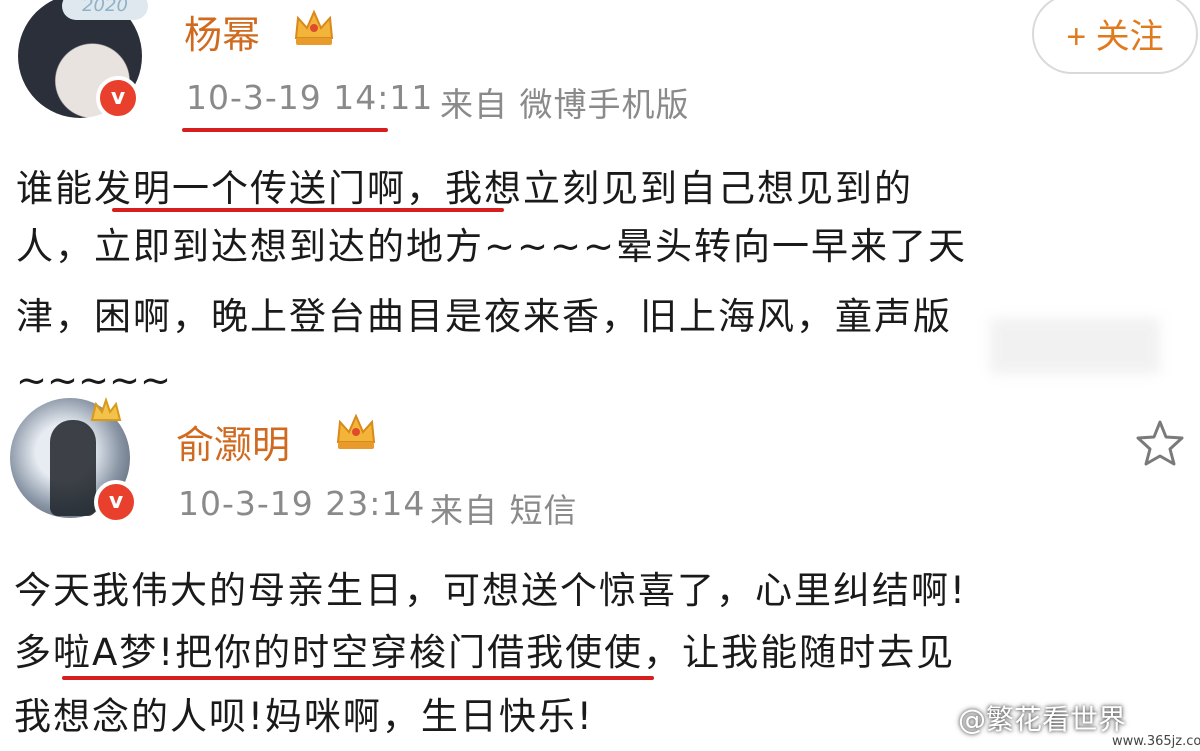 Image resolution: width=1200 pixels, height=751 pixels. What do you see at coordinates (302, 503) in the screenshot?
I see `post-timestamp: 10-3-19 23:14` at bounding box center [302, 503].